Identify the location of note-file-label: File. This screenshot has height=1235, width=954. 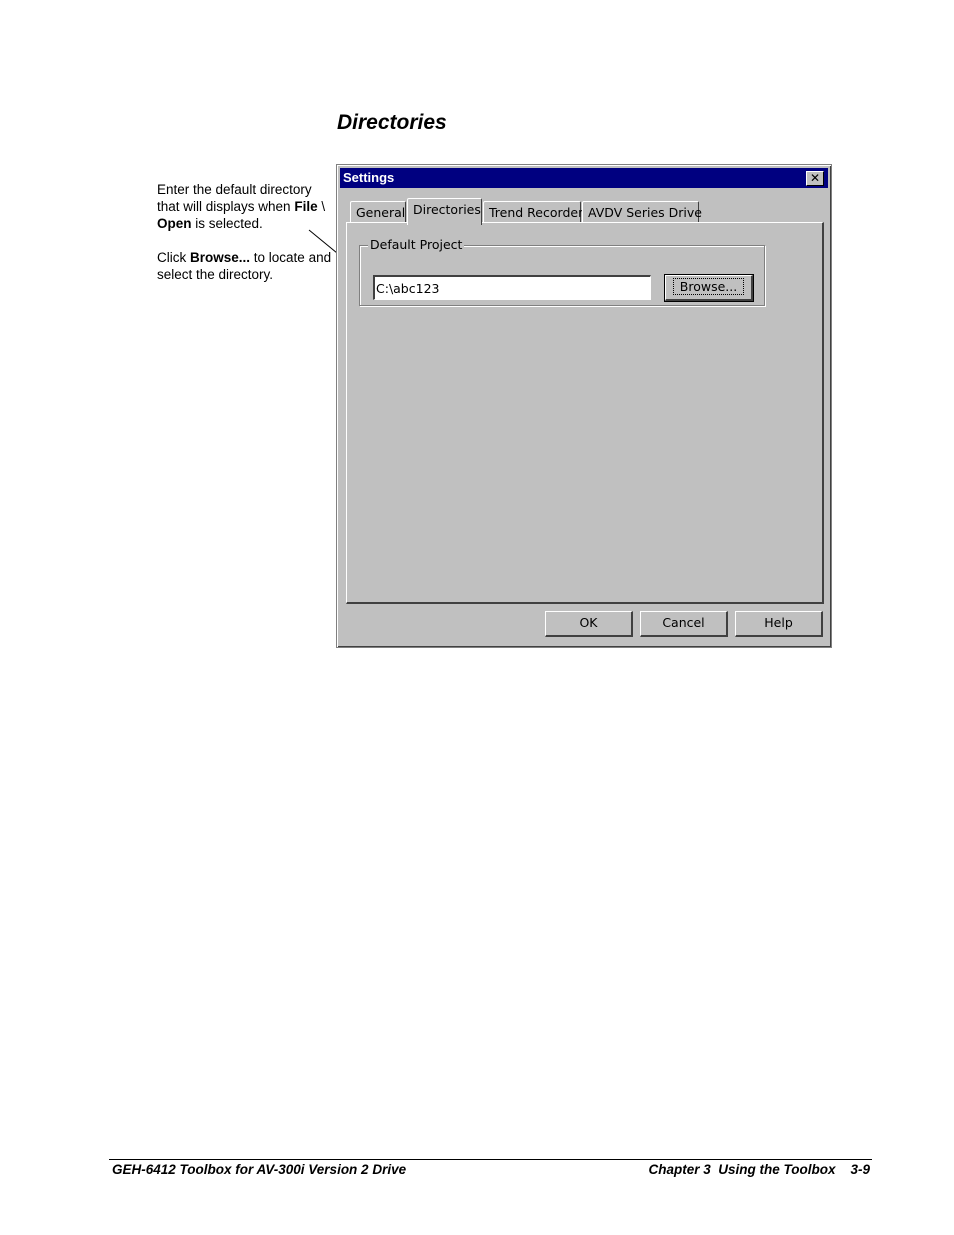
(306, 206).